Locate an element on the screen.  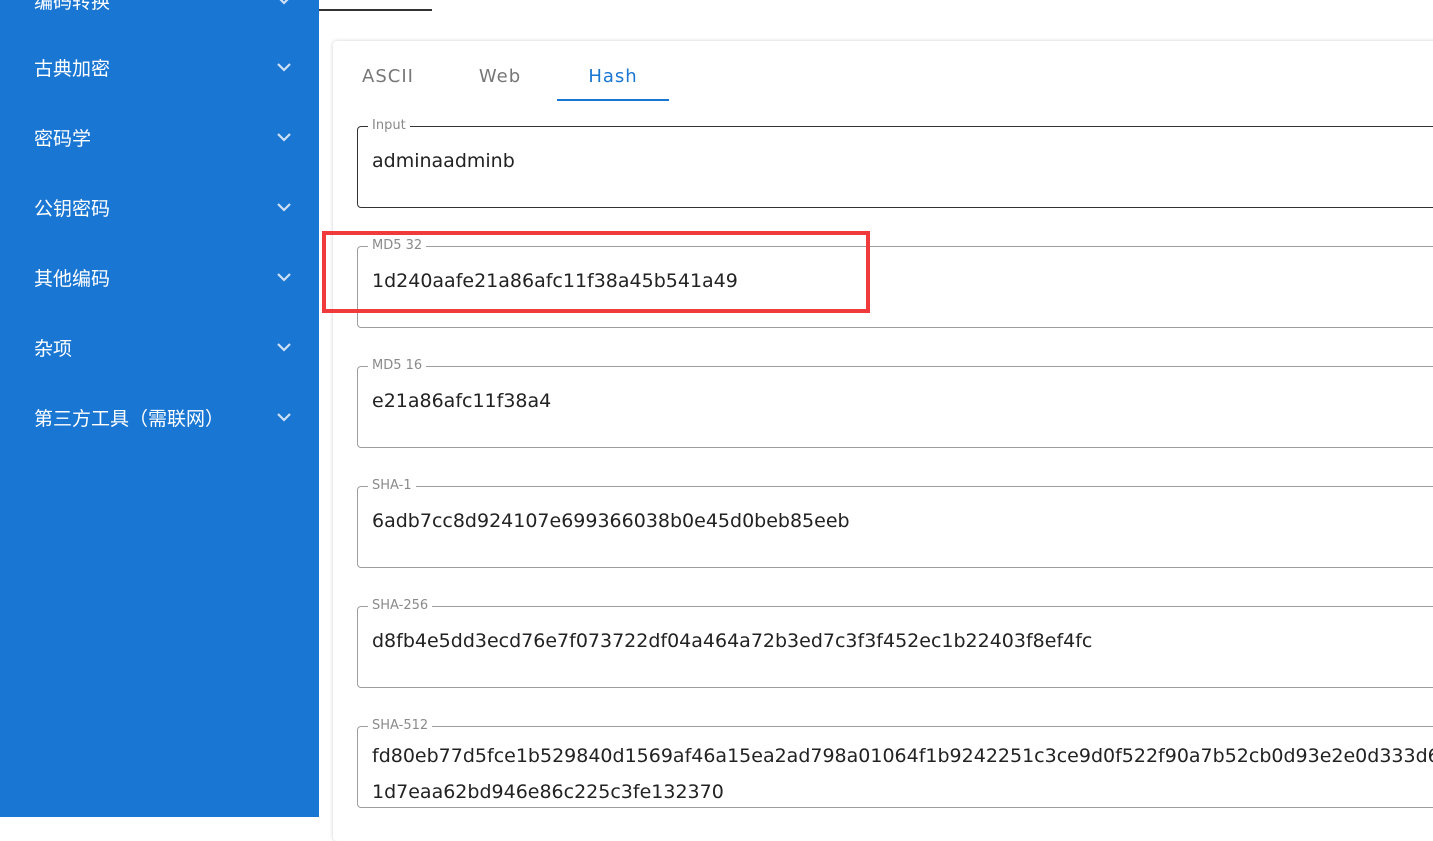
field-label: SHA-1 is located at coordinates (392, 486).